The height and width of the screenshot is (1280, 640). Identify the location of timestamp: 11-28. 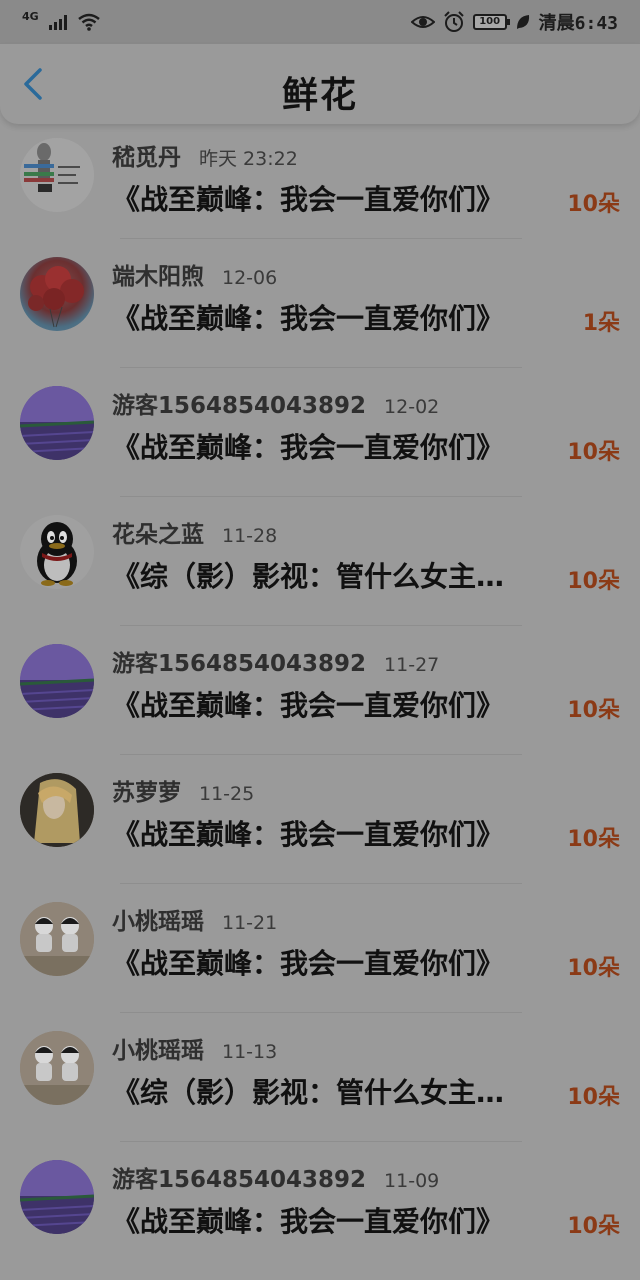
(250, 536).